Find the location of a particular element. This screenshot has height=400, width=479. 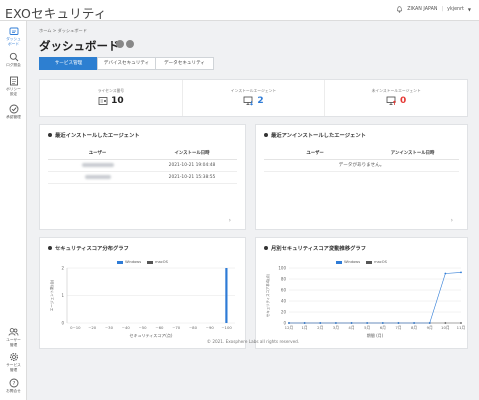

user-name: ykjenrt is located at coordinates (455, 9).